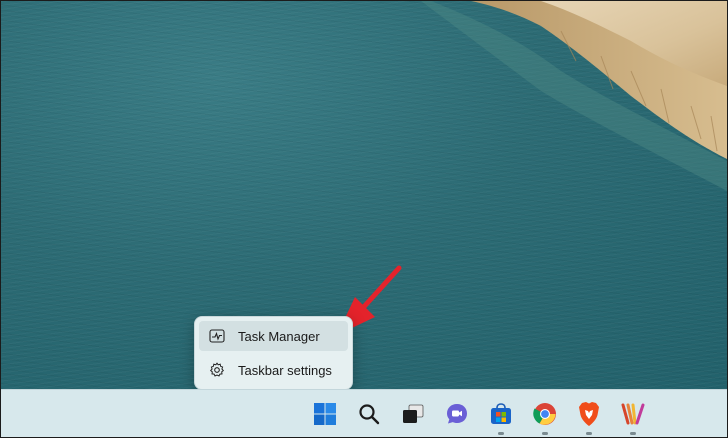 This screenshot has height=438, width=728. I want to click on teams-chat-icon, so click(457, 414).